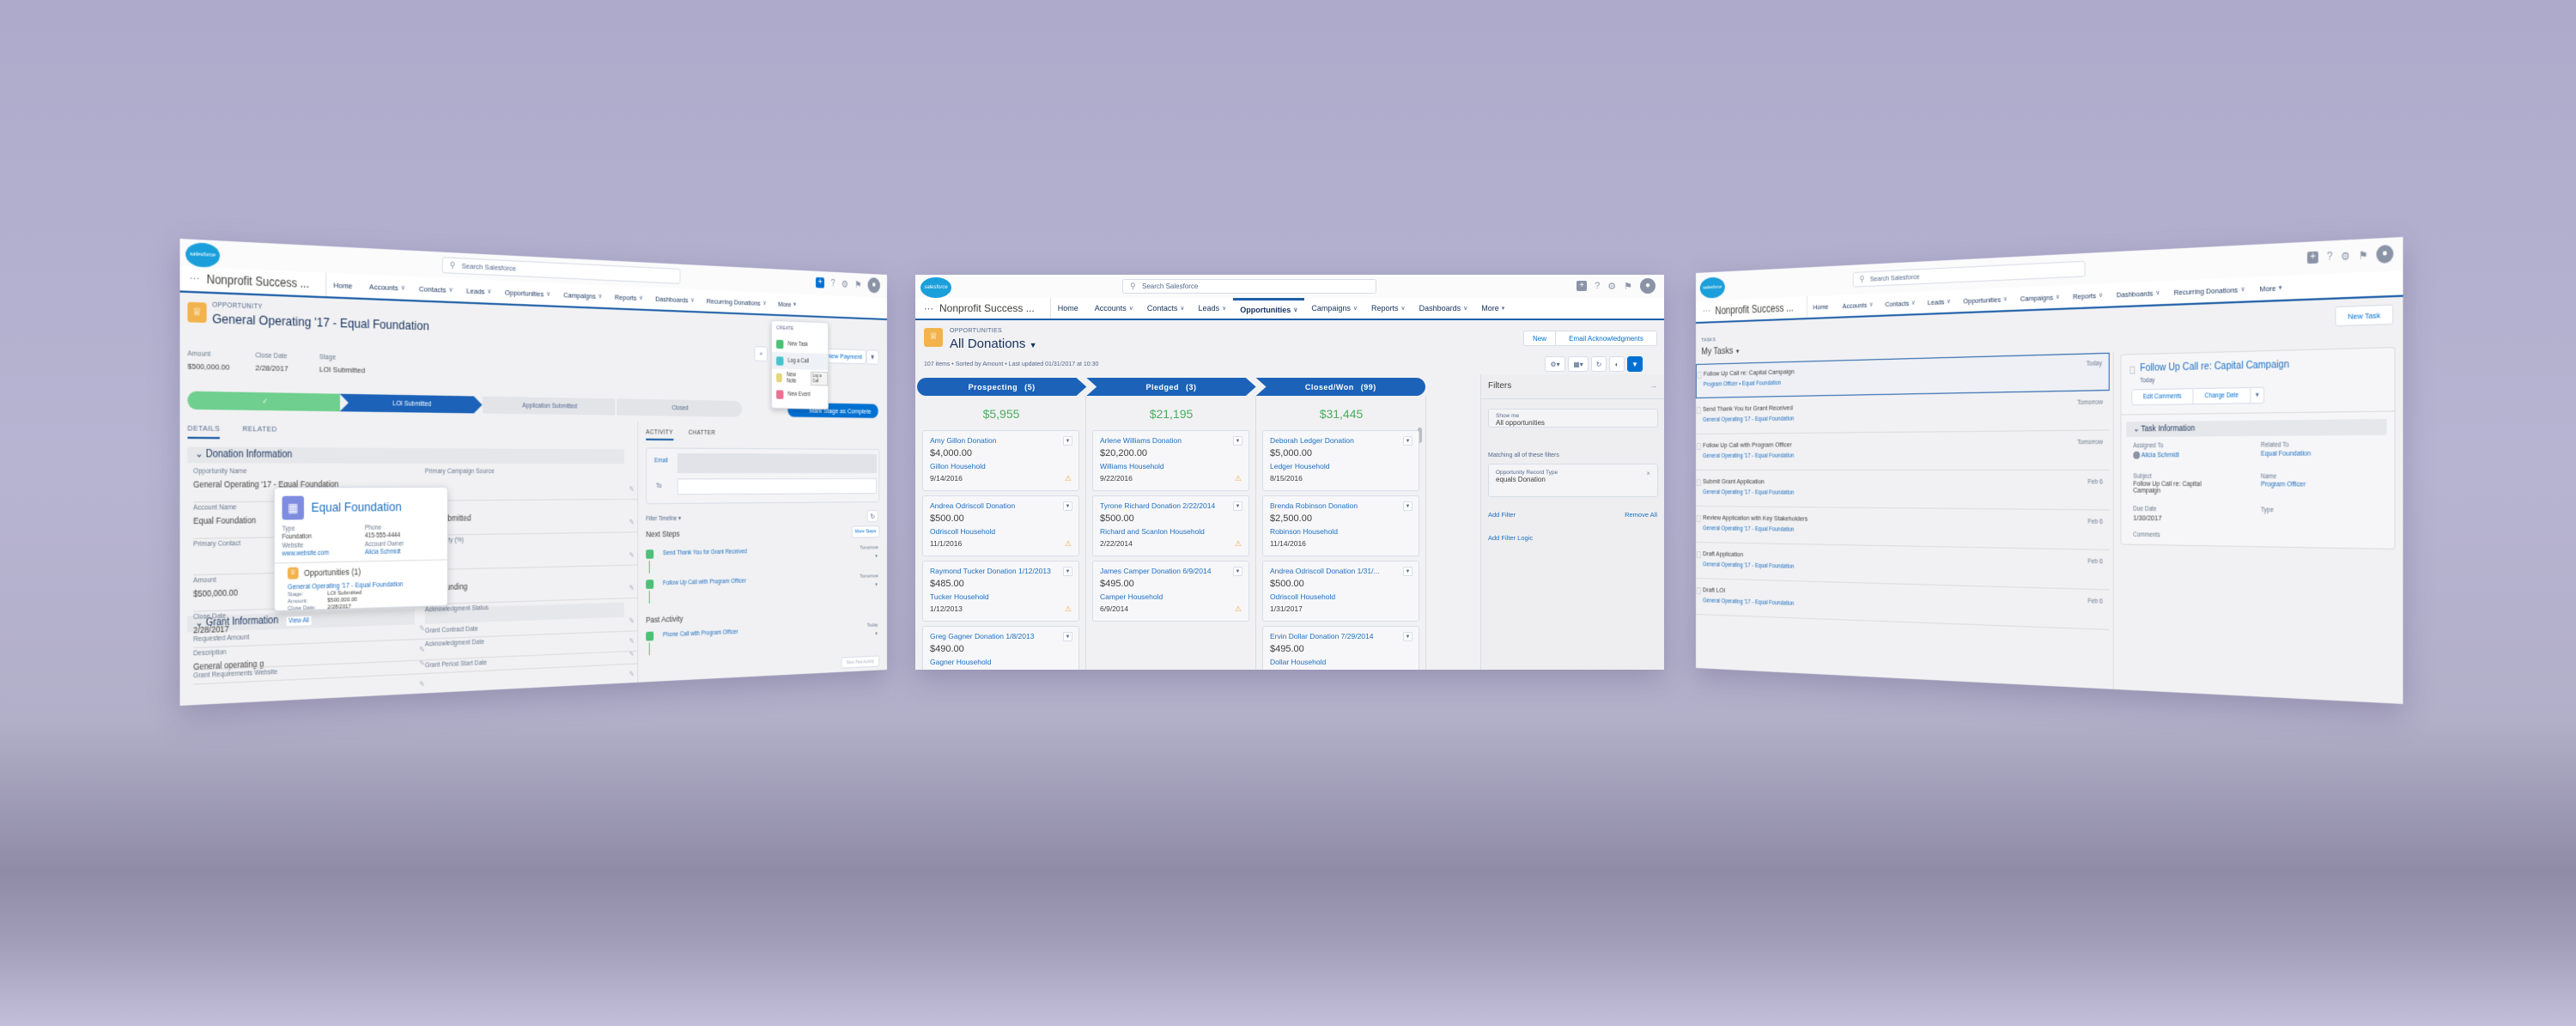 The image size is (2576, 1026). I want to click on to-input, so click(777, 486).